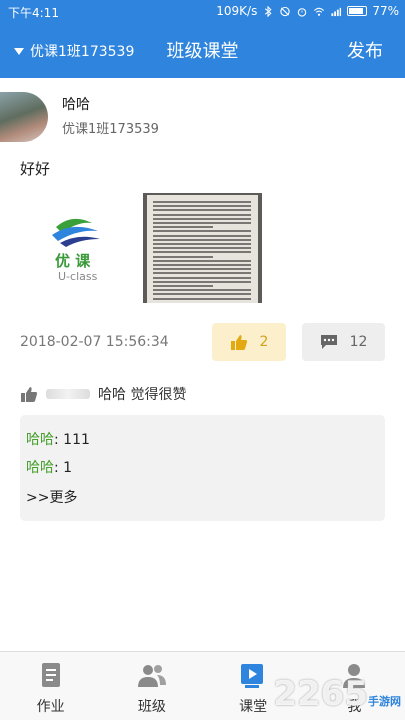  What do you see at coordinates (142, 395) in the screenshot?
I see `likers-text: 哈哈 觉得很赞` at bounding box center [142, 395].